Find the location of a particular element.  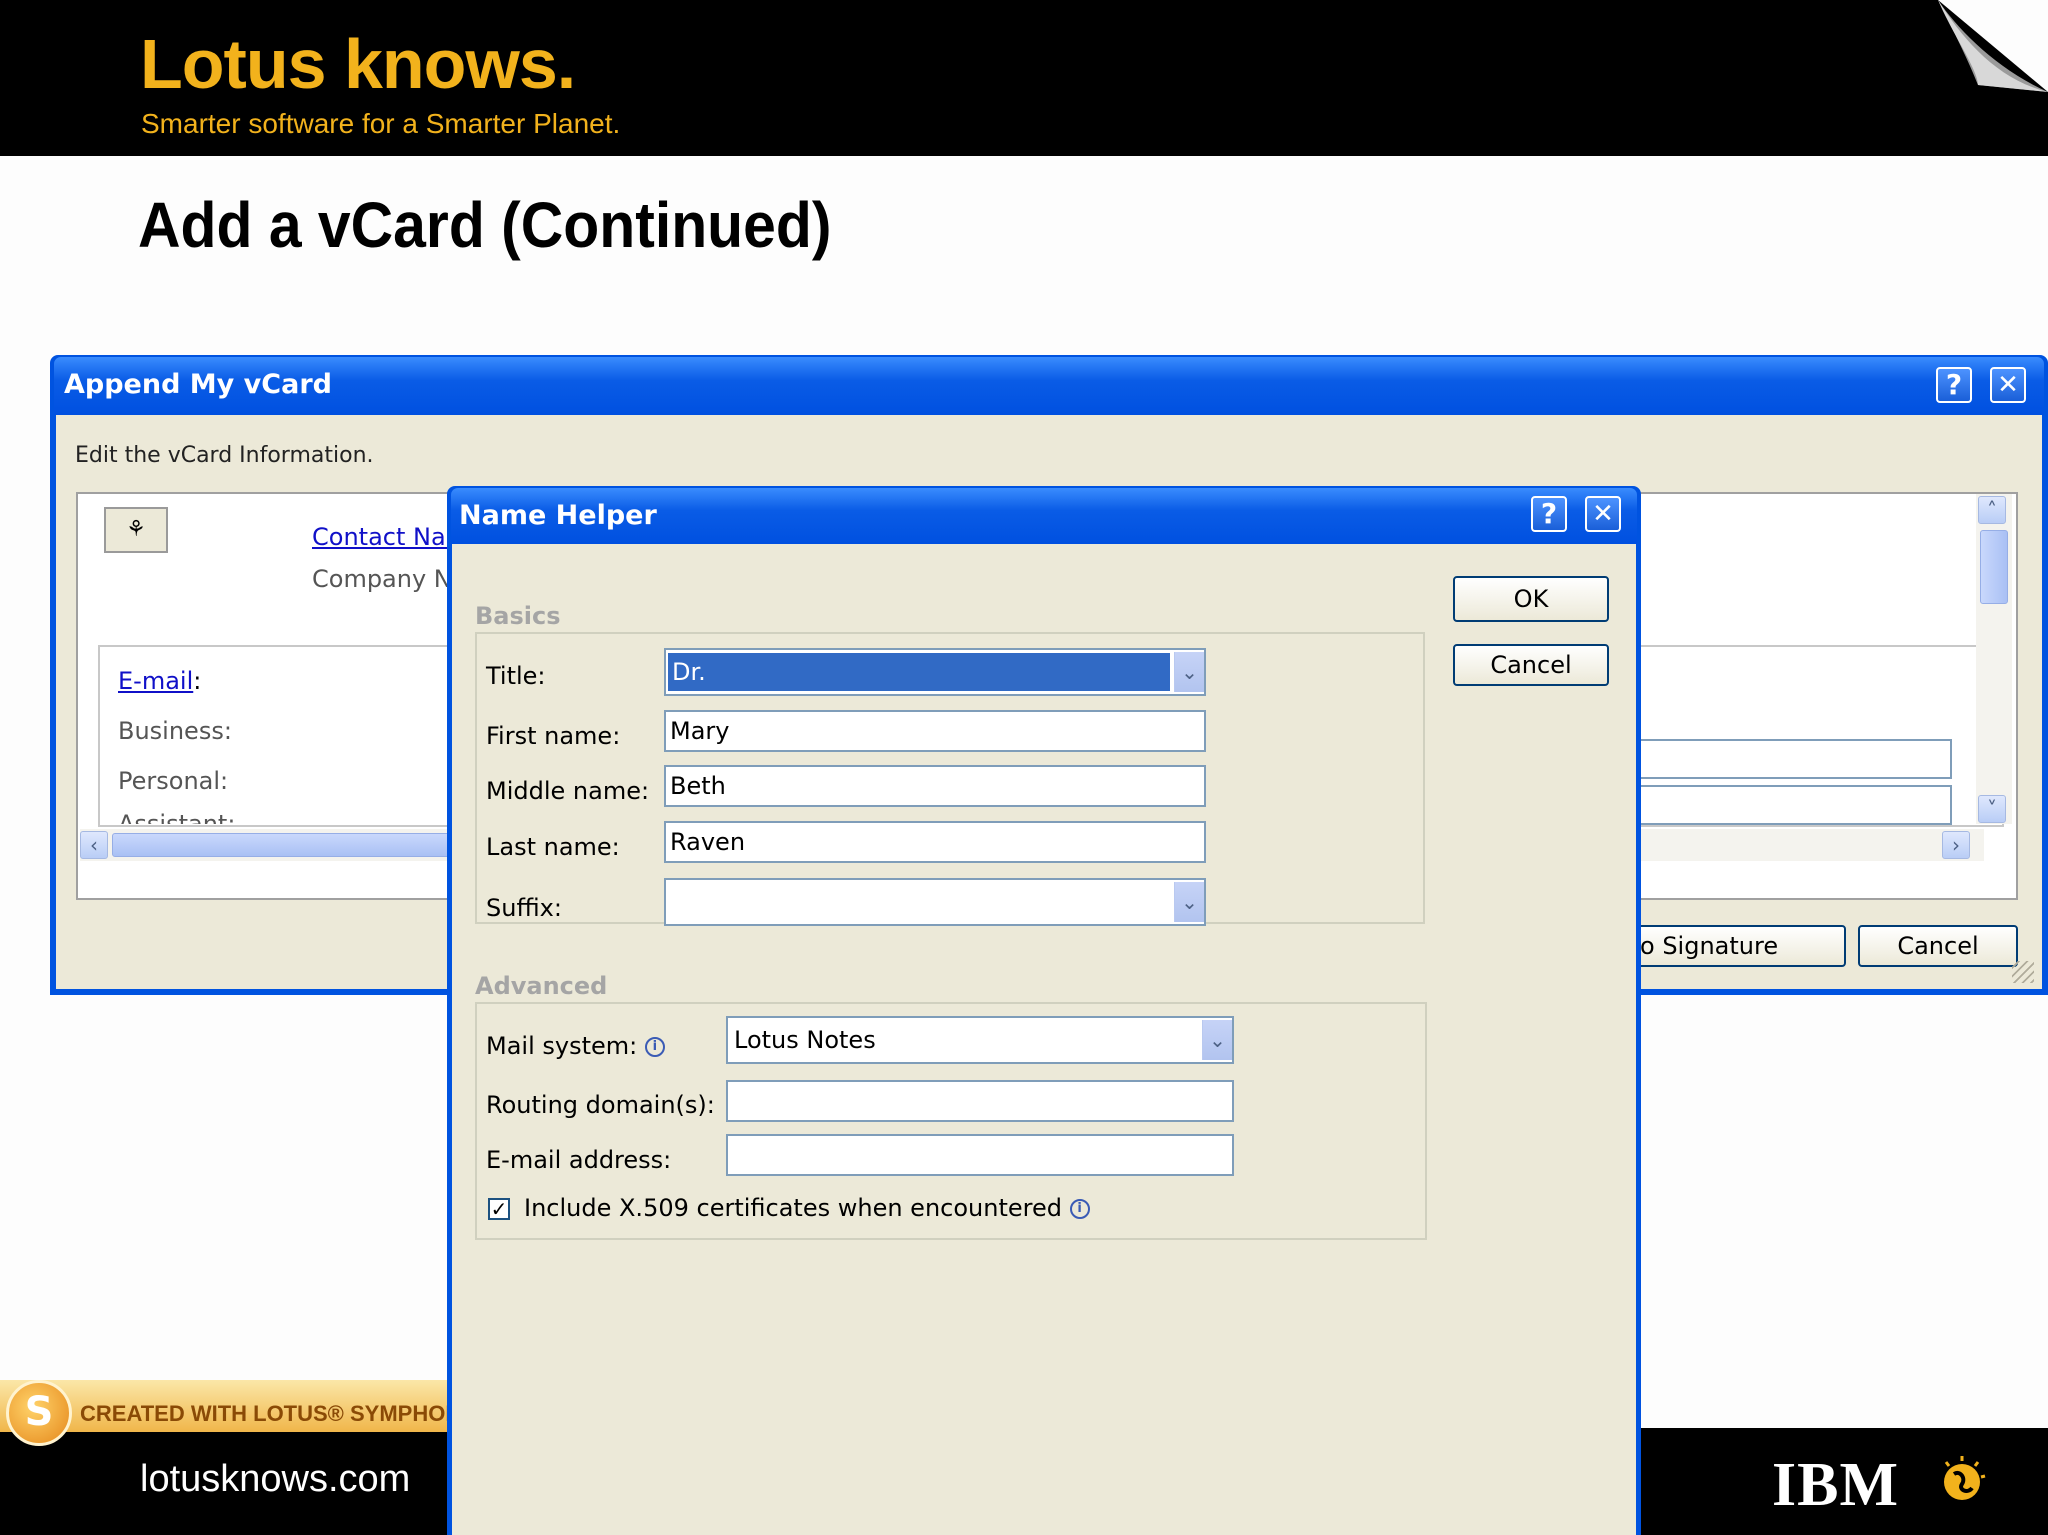

append-vcard-title: Append My vCard is located at coordinates (198, 384).